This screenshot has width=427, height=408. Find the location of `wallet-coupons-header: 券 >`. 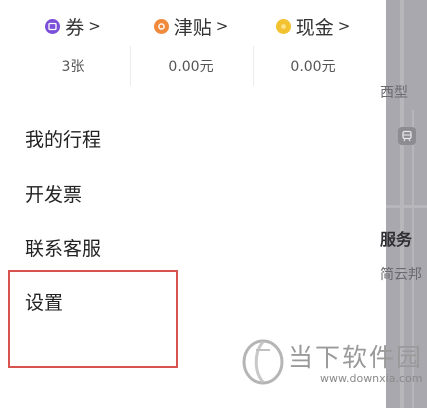

wallet-coupons-header: 券 > is located at coordinates (73, 26).